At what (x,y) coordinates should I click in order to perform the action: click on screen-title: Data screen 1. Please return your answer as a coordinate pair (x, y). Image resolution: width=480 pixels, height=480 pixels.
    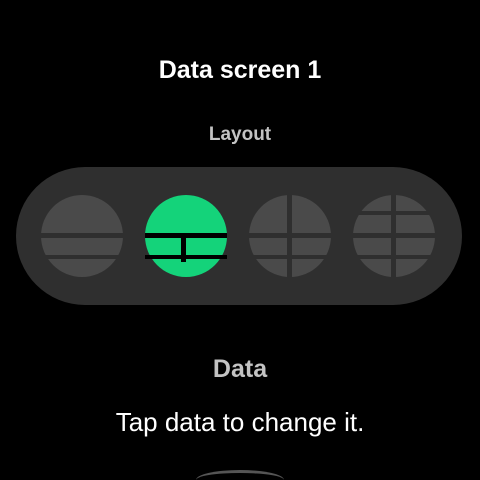
    Looking at the image, I should click on (240, 70).